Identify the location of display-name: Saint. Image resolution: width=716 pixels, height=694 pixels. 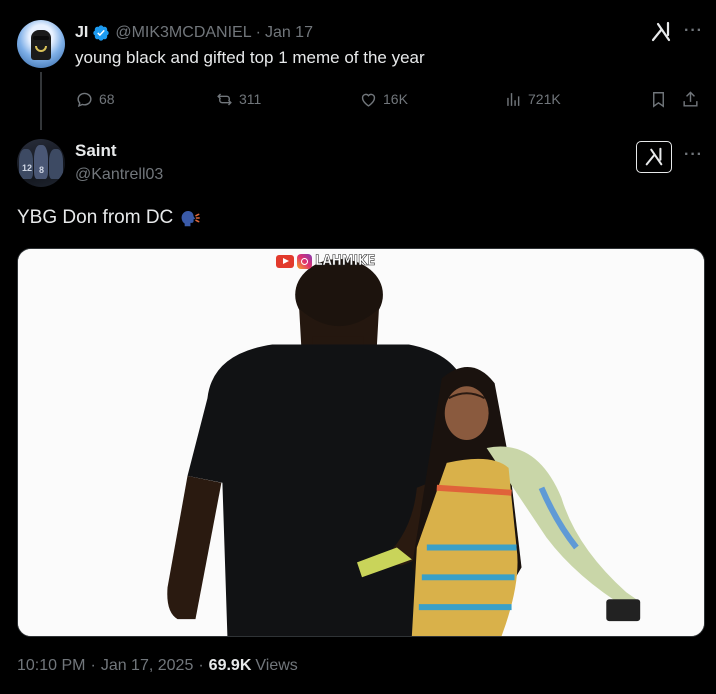
(96, 151).